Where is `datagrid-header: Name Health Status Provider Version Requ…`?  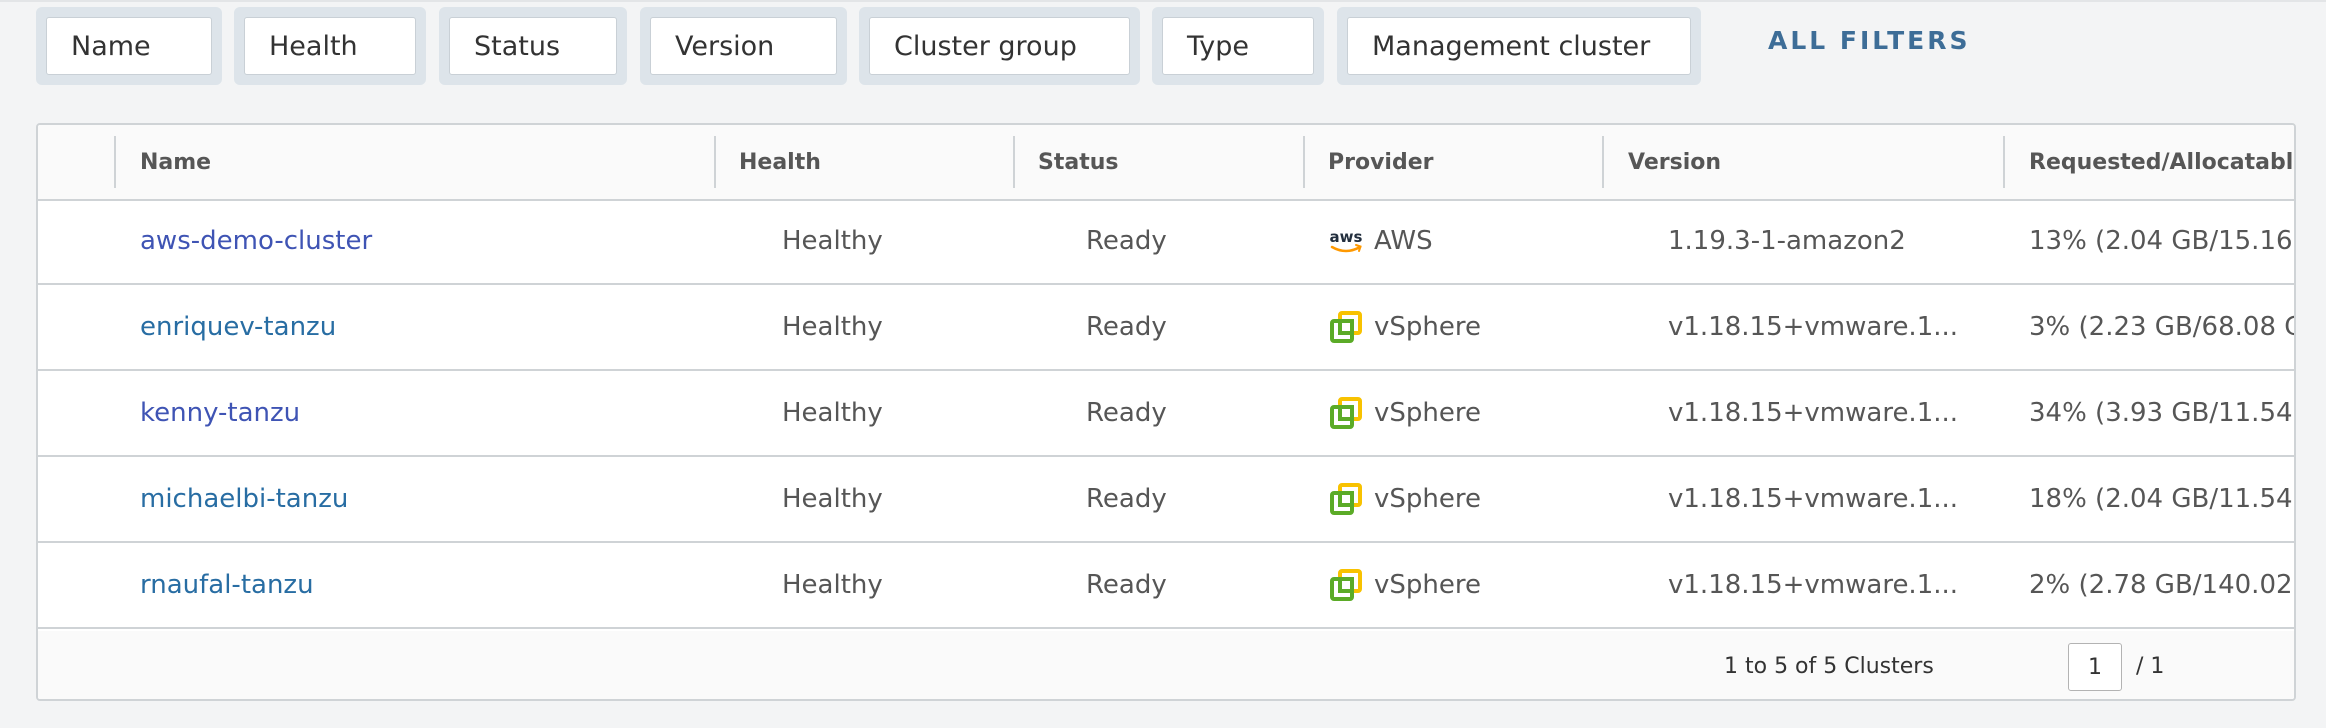 datagrid-header: Name Health Status Provider Version Requ… is located at coordinates (1166, 163).